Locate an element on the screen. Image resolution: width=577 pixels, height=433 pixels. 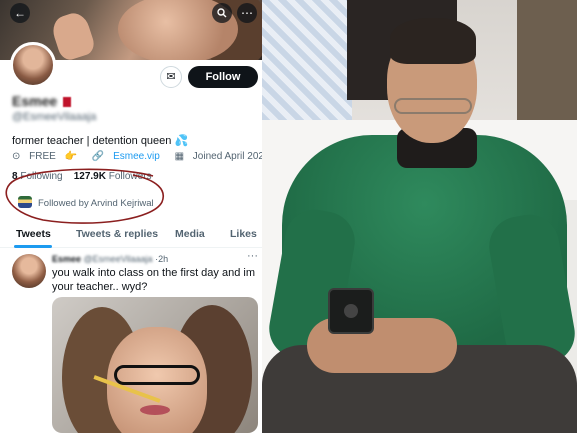
follow-stats: 8 Following 127.9K Followers is located at coordinates (82, 176).